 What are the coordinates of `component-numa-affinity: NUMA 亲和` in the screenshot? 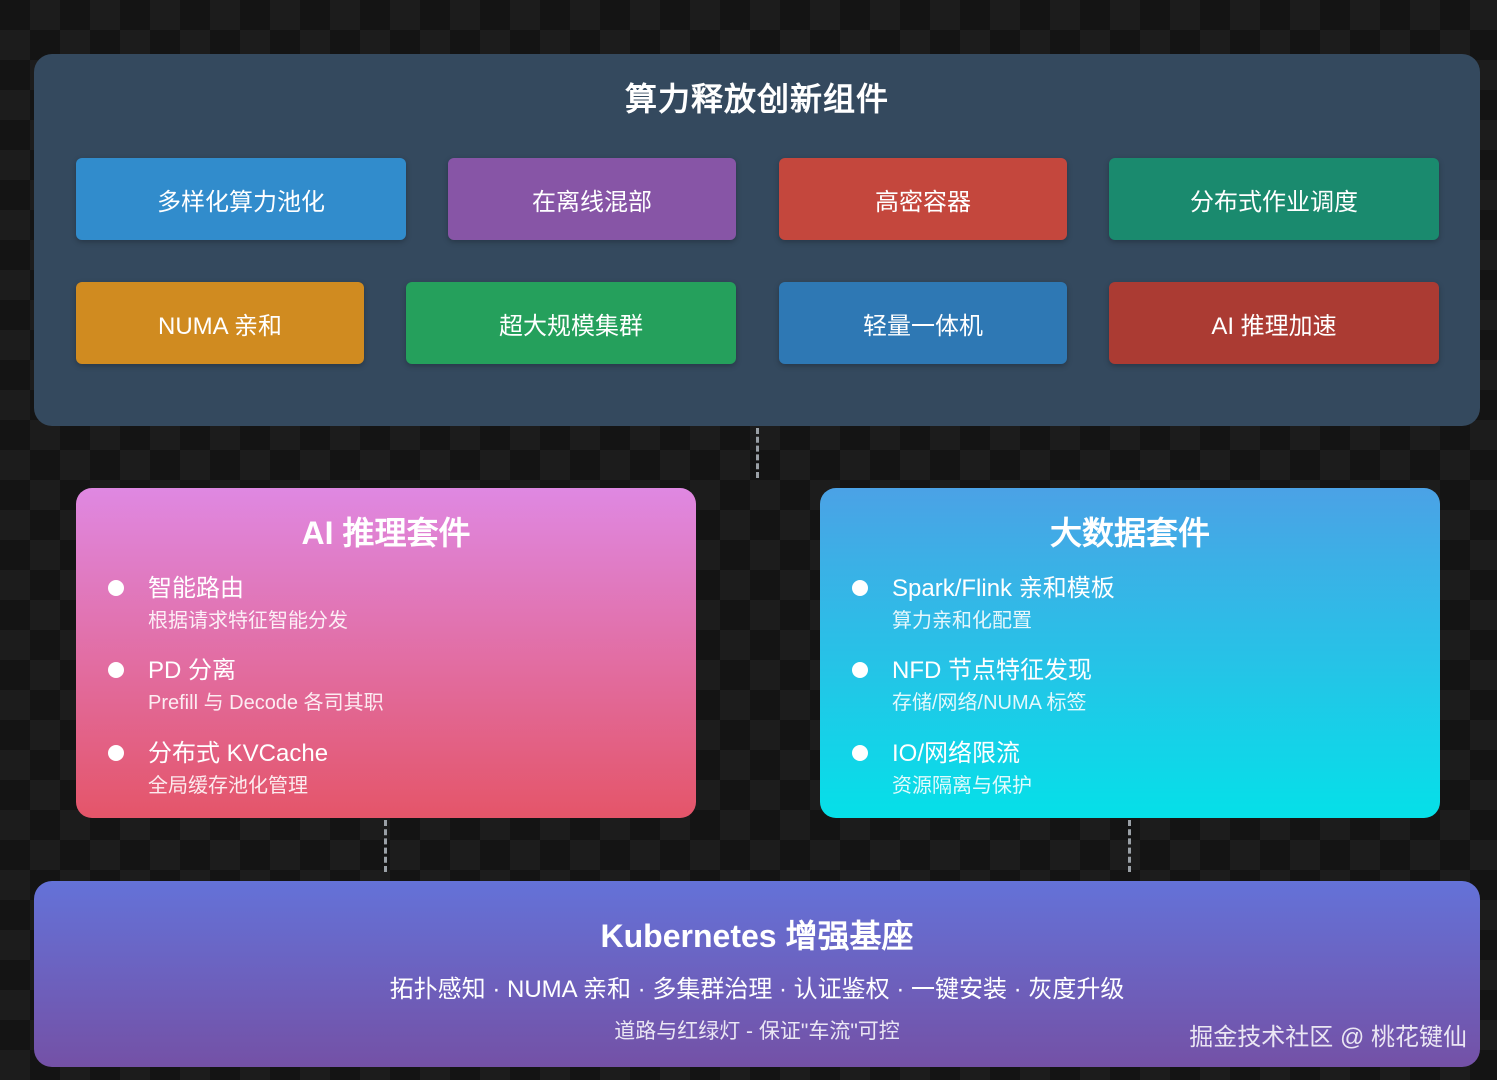 It's located at (220, 323).